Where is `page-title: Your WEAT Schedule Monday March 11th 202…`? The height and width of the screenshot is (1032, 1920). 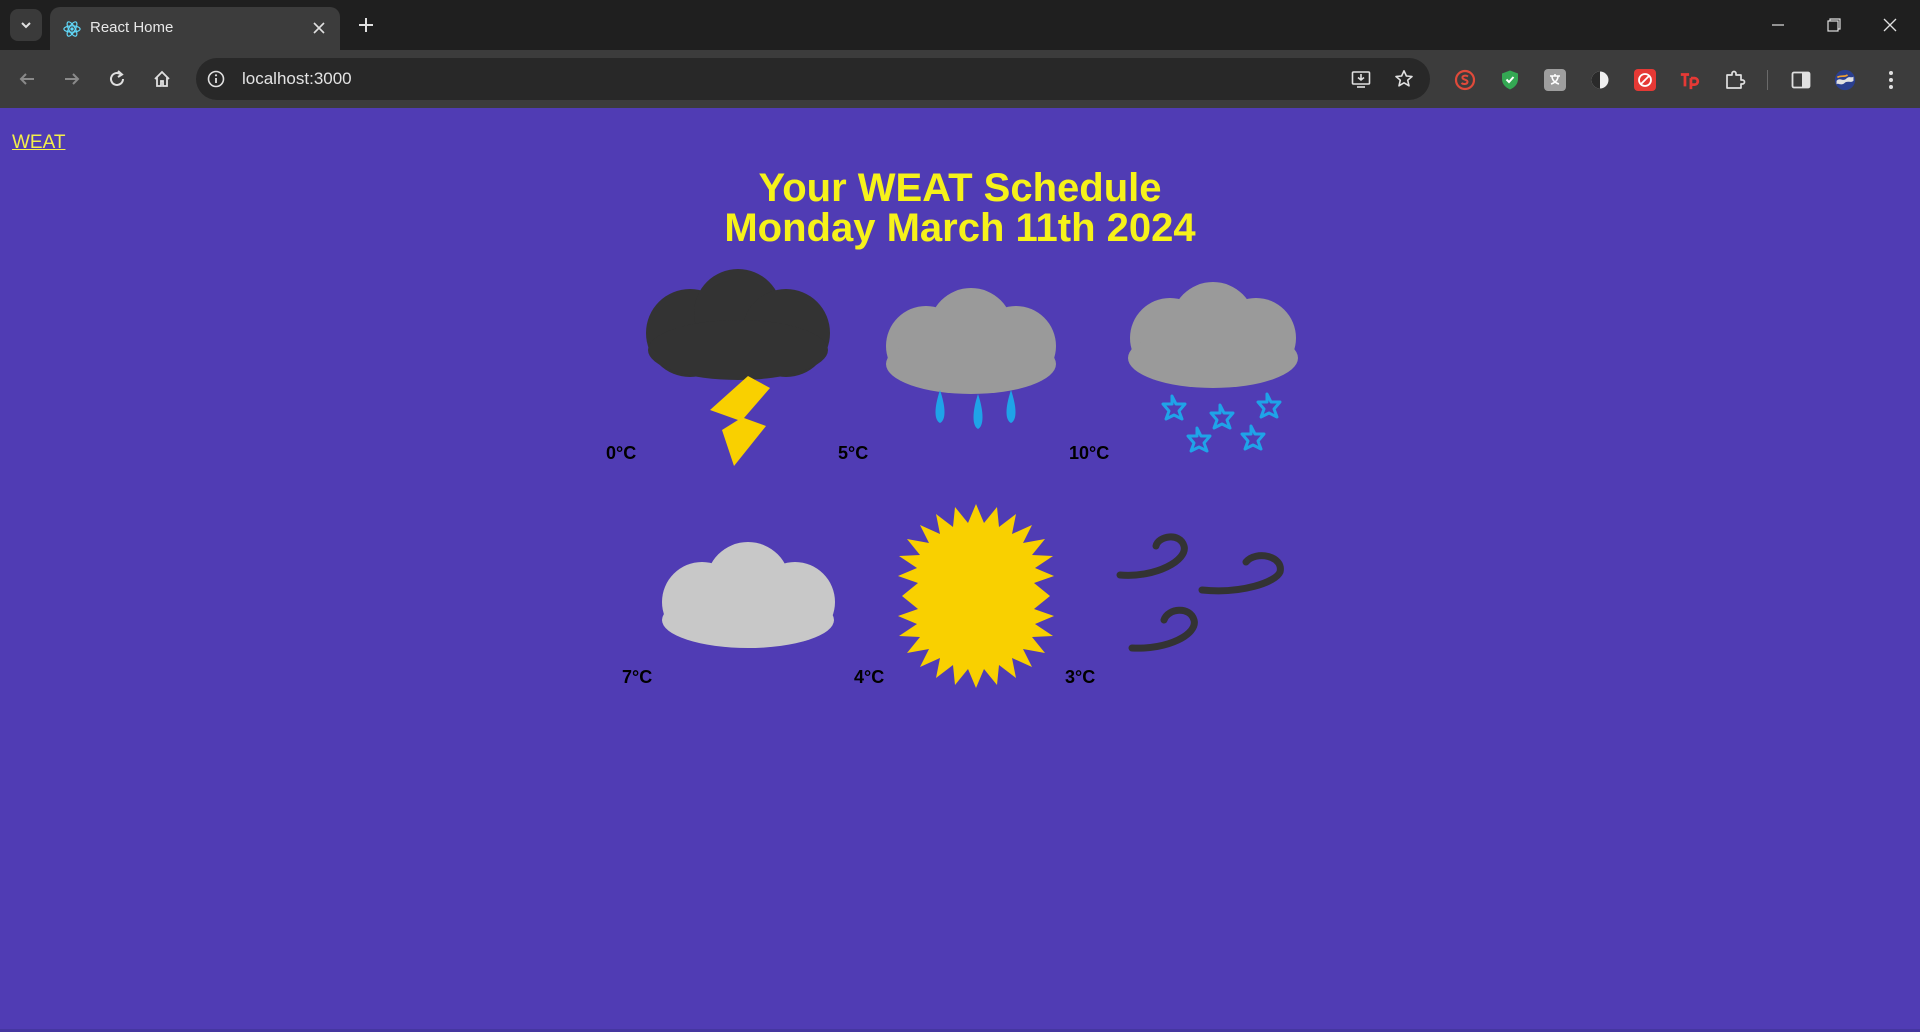 page-title: Your WEAT Schedule Monday March 11th 202… is located at coordinates (960, 208).